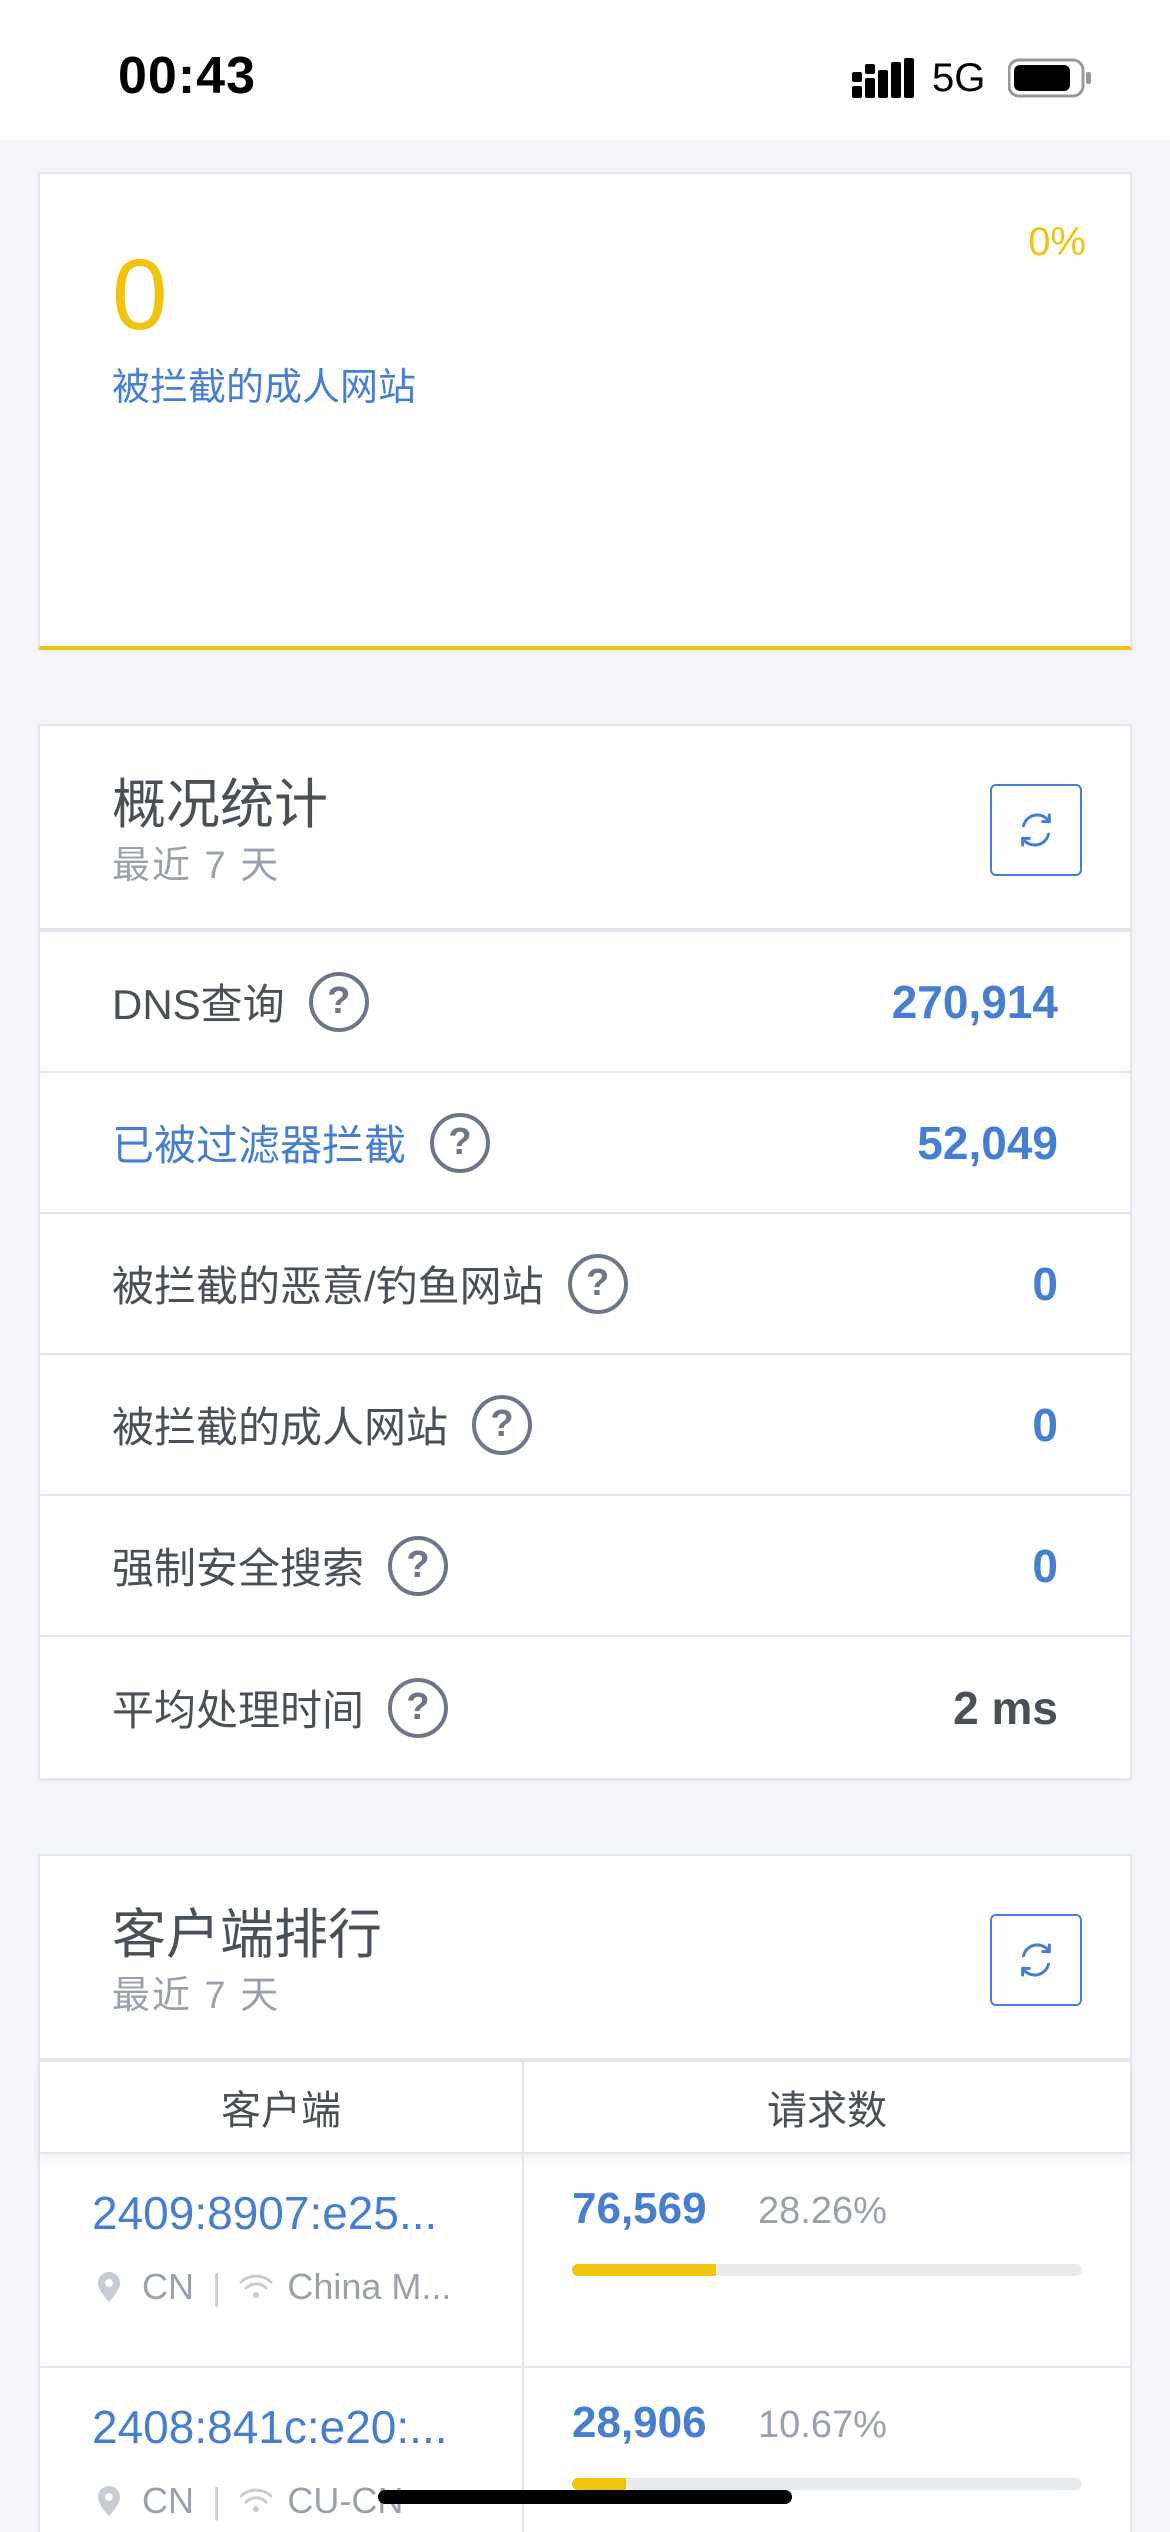  What do you see at coordinates (585, 1707) in the screenshot?
I see `stat-row-avg-processing-time: 平均处理时间 ? 2 ms` at bounding box center [585, 1707].